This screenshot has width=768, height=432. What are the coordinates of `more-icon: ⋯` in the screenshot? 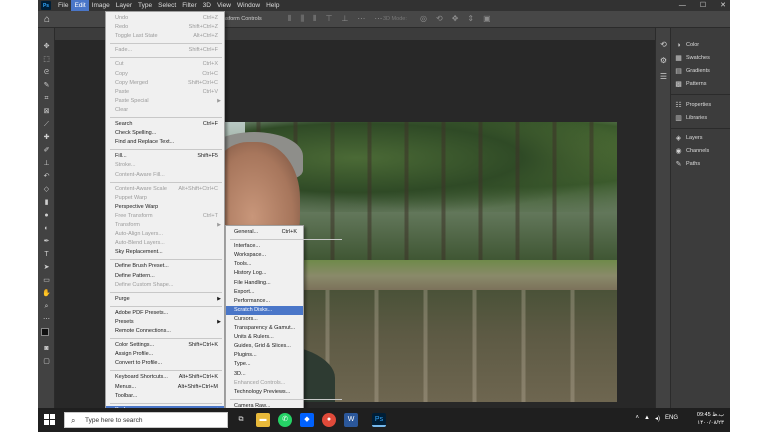 It's located at (378, 19).